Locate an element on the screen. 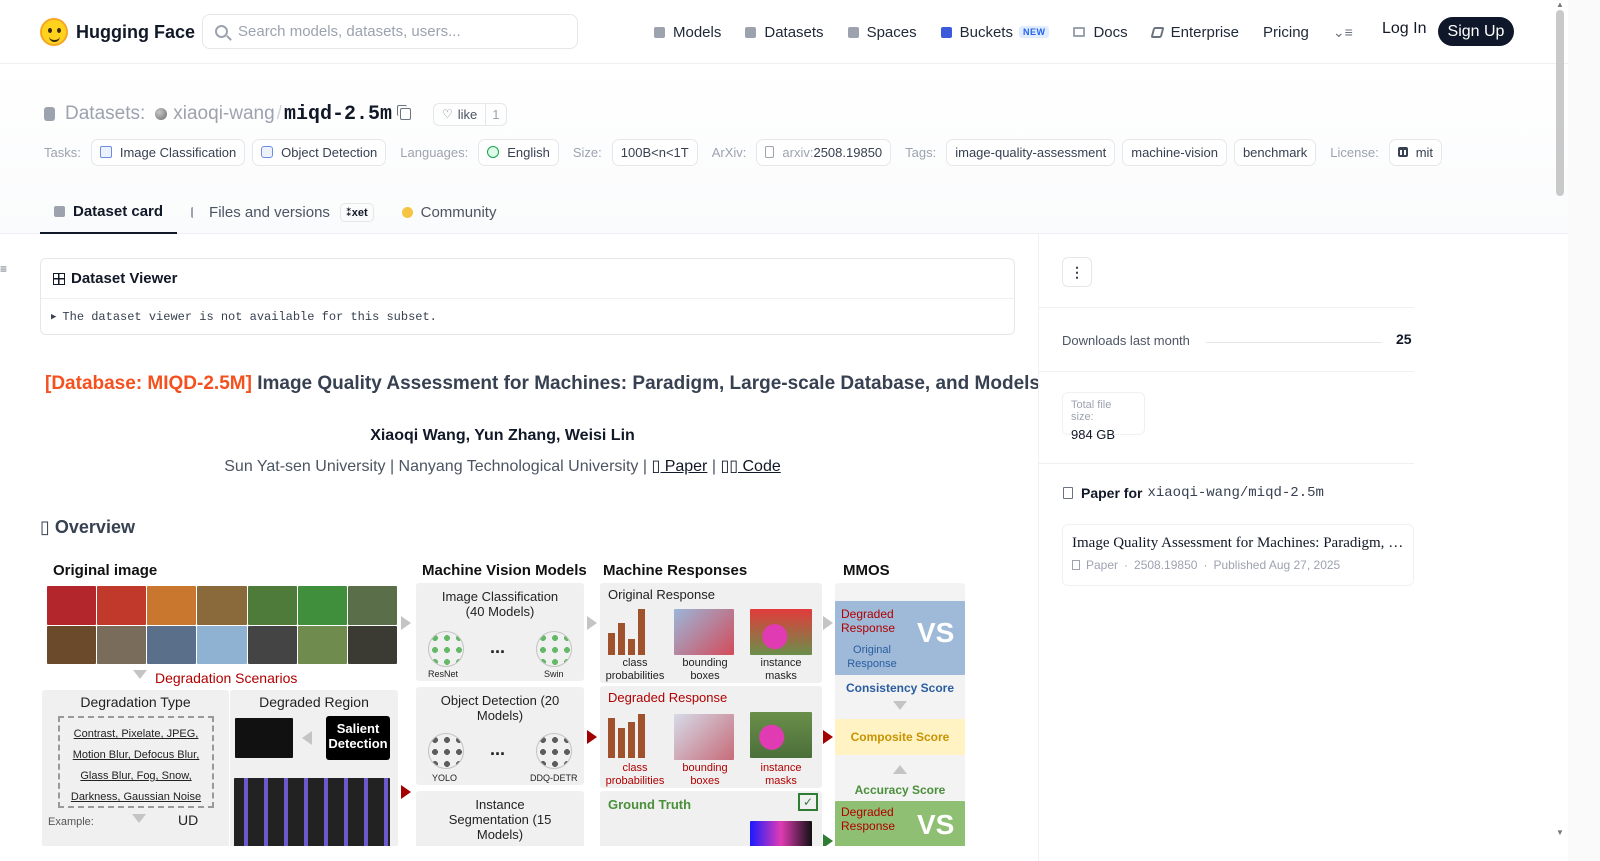 This screenshot has width=1600, height=861. like-button: ♡ like 1 is located at coordinates (469, 114).